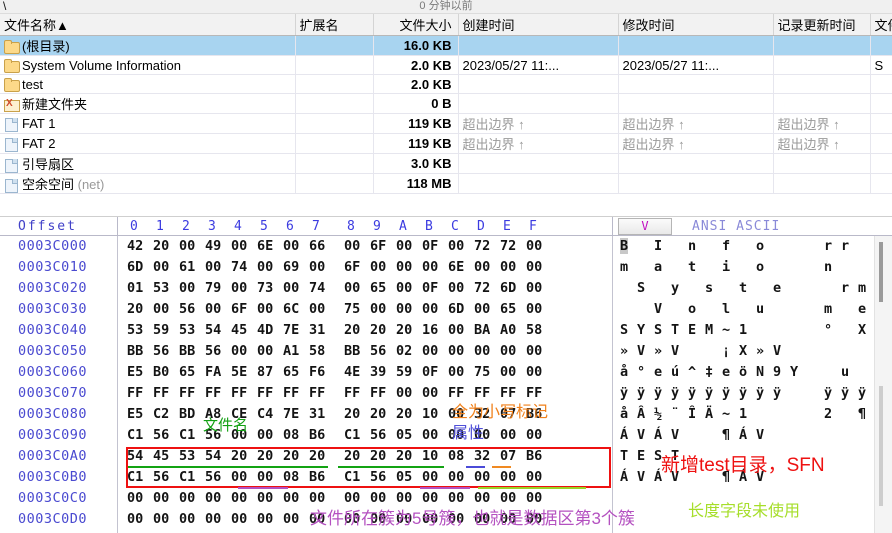 This screenshot has width=892, height=533. I want to click on hex-byte: 69, so click(291, 267).